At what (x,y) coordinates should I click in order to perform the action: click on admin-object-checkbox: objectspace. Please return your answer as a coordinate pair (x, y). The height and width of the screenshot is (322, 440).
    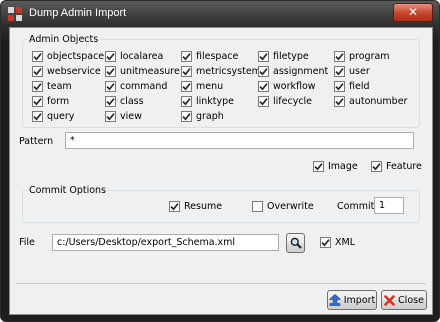
    Looking at the image, I should click on (68, 56).